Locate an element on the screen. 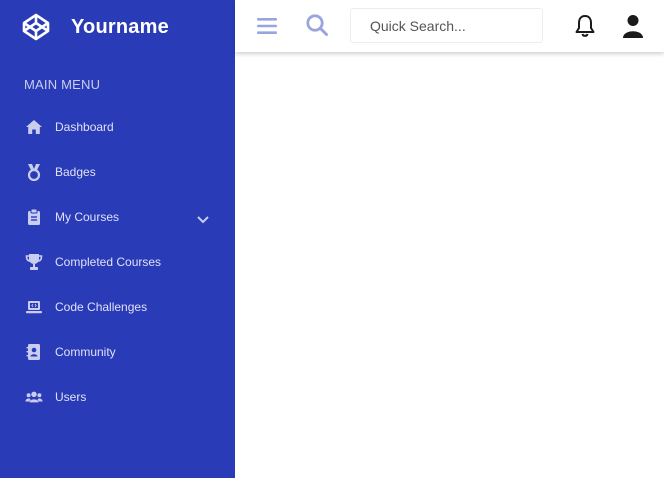  sidebar-item-label: Completed Courses is located at coordinates (108, 262).